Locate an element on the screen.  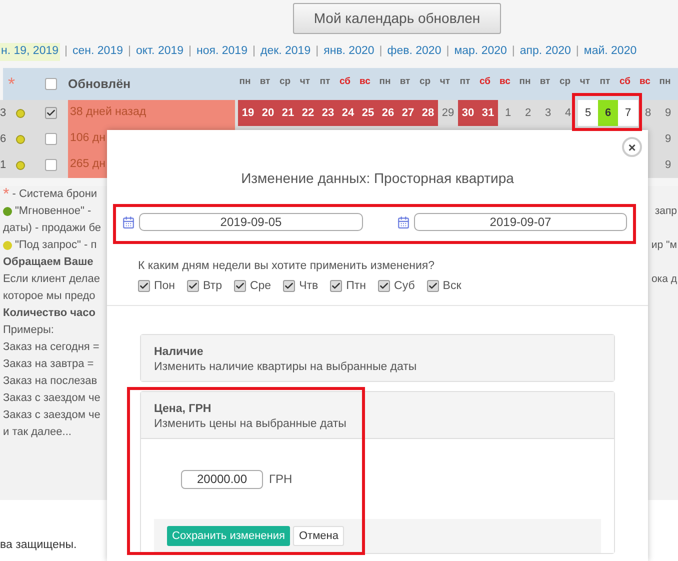
note-text: "Мгновенное" - is located at coordinates (53, 212).